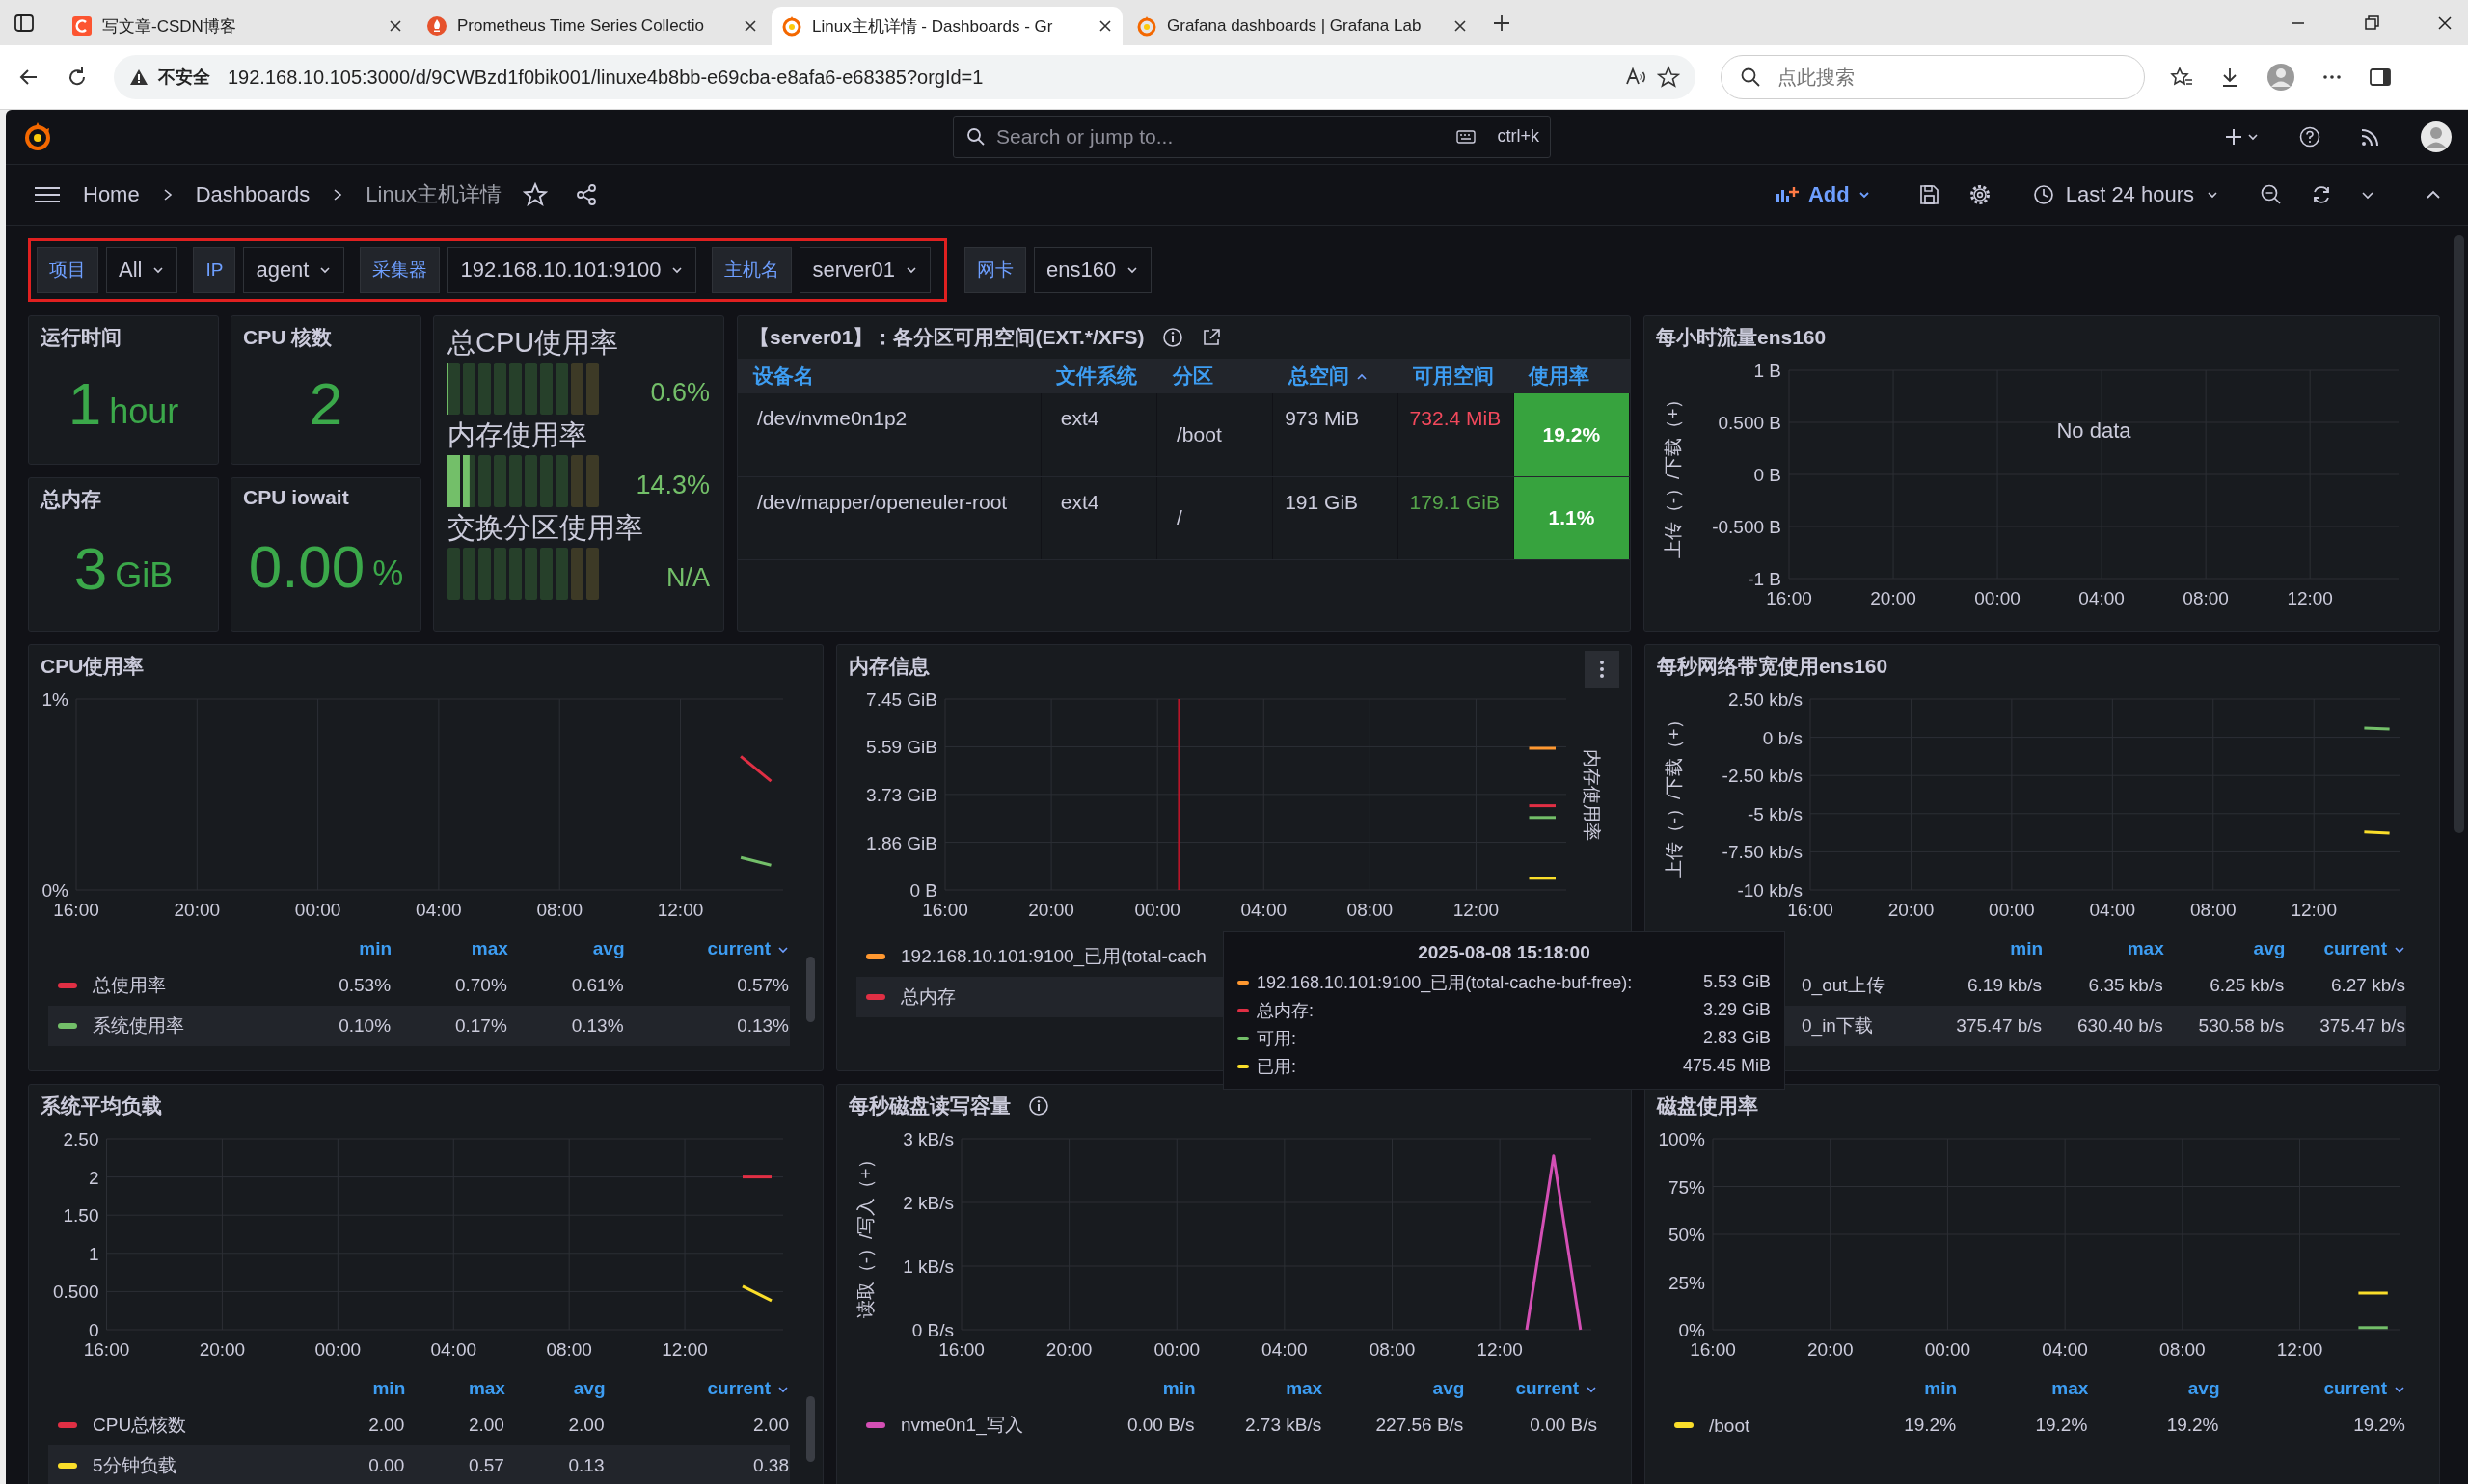  Describe the element at coordinates (1099, 376) in the screenshot. I see `column-header: 文件系统` at that location.